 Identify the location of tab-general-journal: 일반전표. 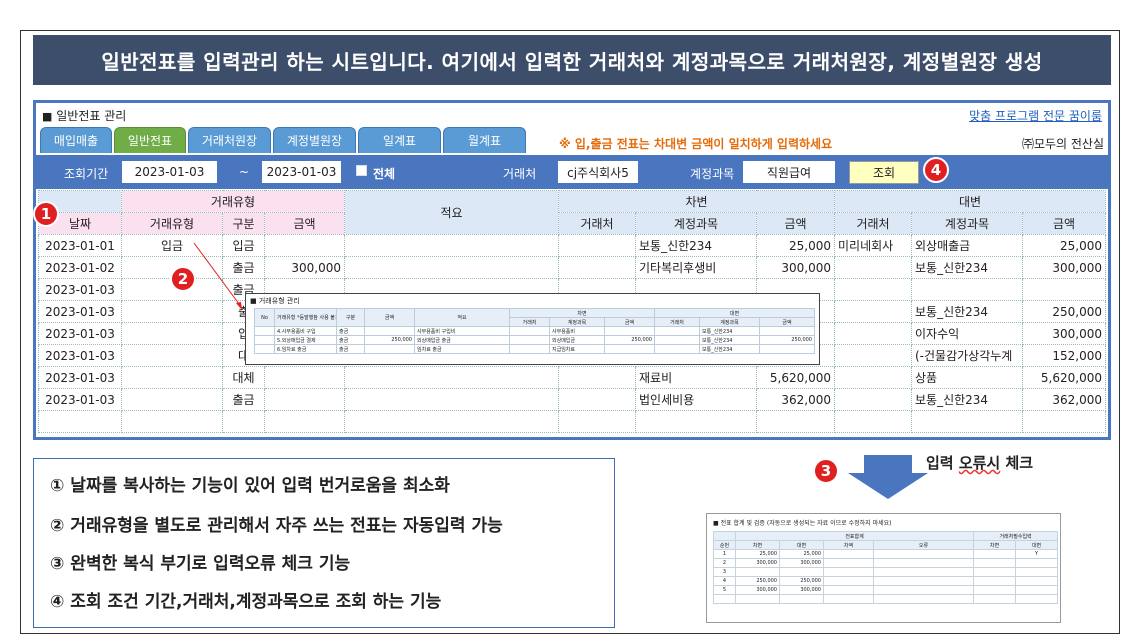
(150, 140).